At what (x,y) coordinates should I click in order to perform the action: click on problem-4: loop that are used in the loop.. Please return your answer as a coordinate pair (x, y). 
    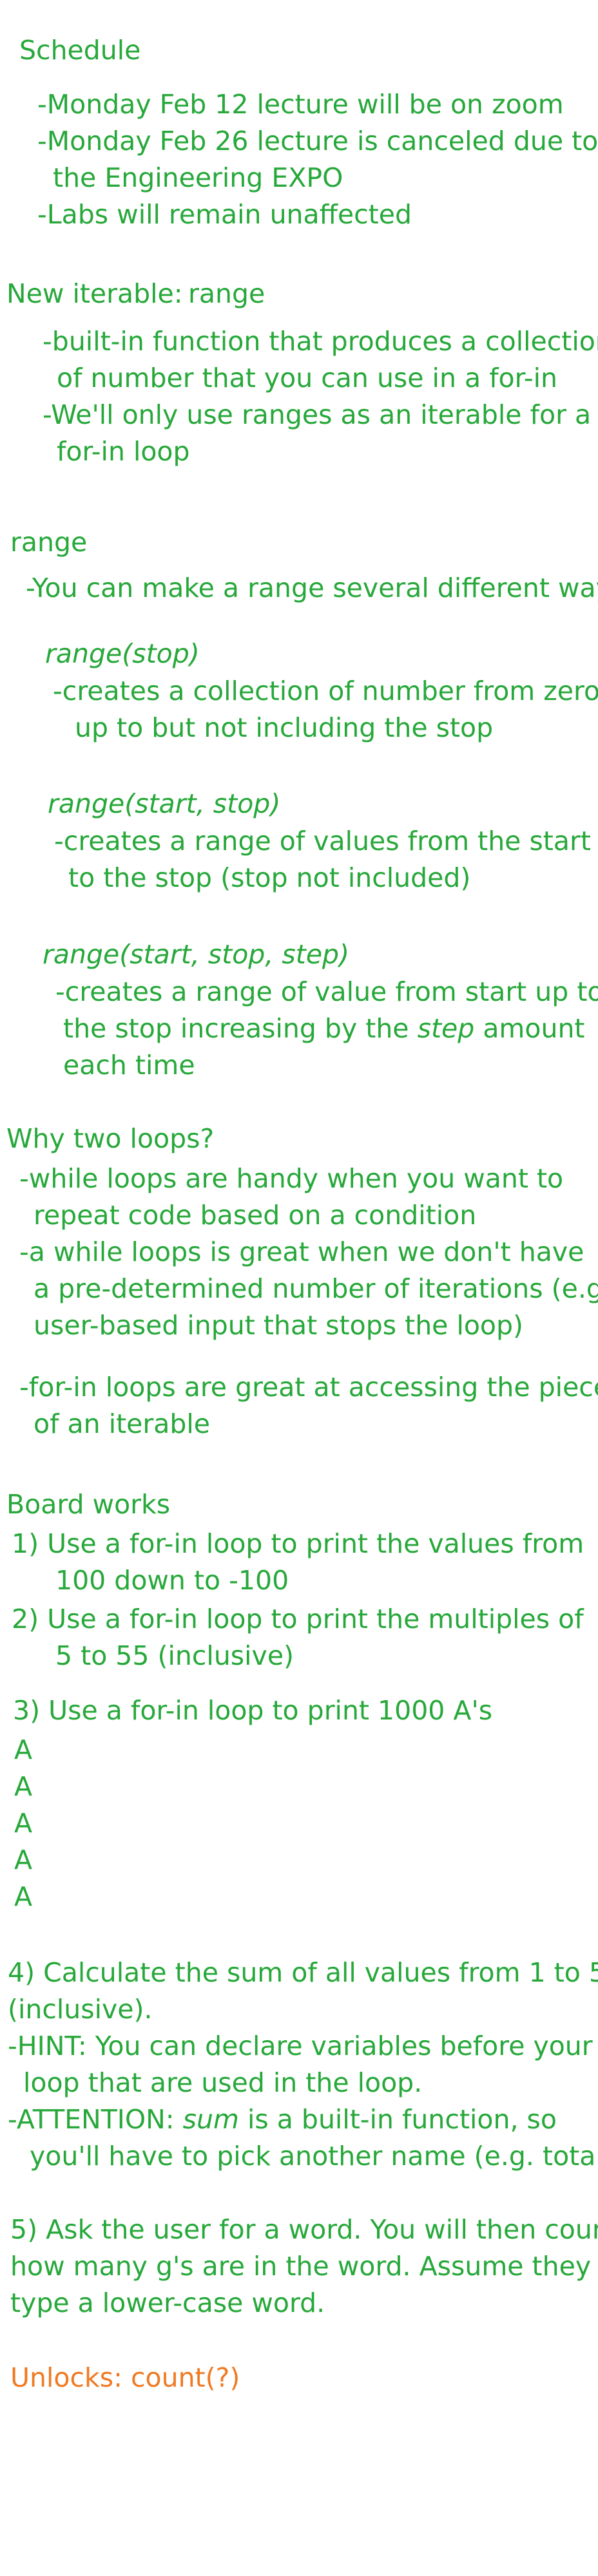
    Looking at the image, I should click on (223, 2082).